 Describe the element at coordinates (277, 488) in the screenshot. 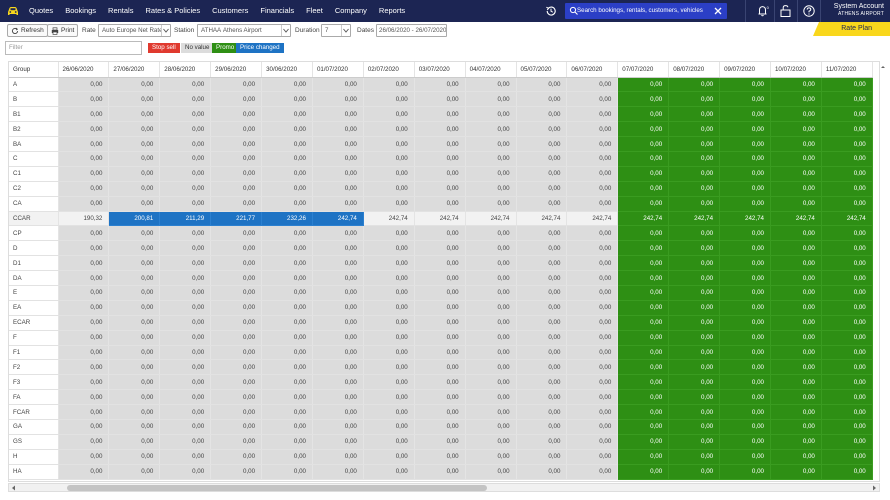

I see `scrollbar-thumb` at that location.